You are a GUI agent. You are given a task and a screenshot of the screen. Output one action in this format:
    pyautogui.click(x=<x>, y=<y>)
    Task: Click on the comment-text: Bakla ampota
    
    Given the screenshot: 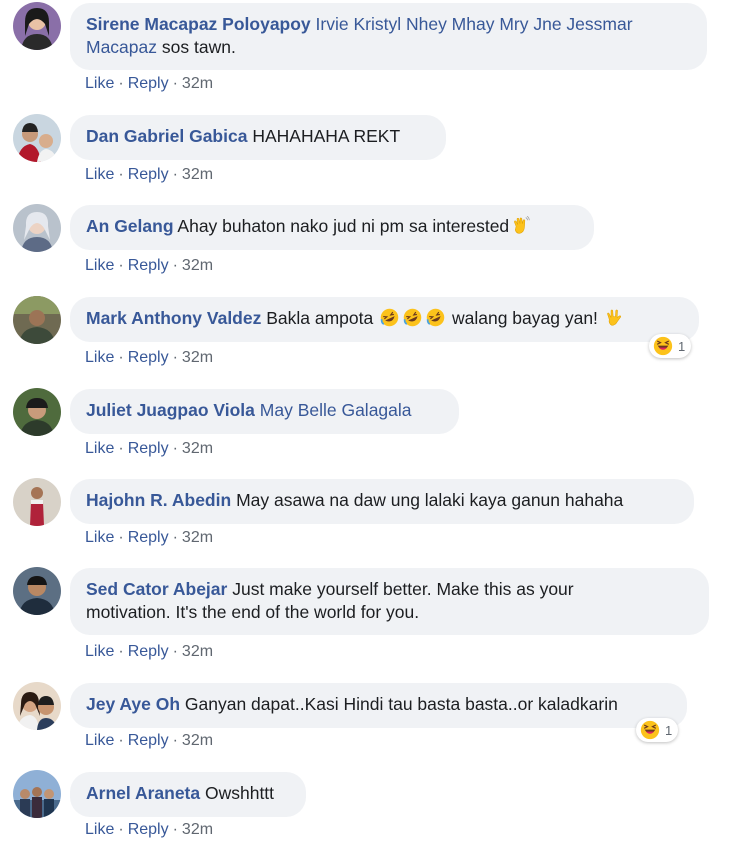 What is the action you would take?
    pyautogui.click(x=322, y=318)
    